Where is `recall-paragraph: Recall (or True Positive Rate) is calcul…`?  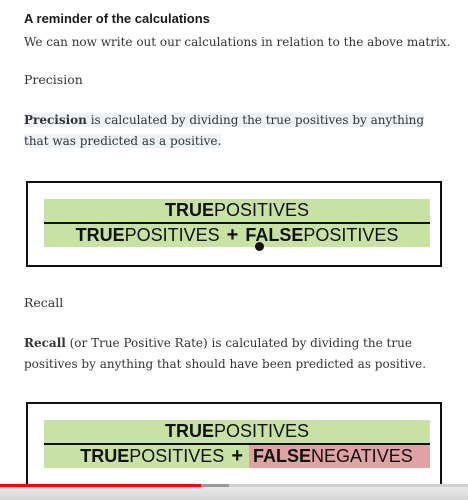
recall-paragraph: Recall (or True Positive Rate) is calcul… is located at coordinates (234, 354).